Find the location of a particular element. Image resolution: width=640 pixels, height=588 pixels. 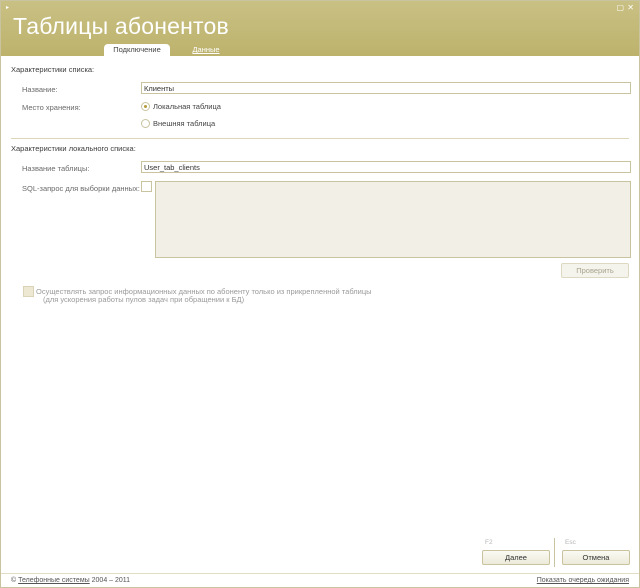

cancel-button: Отмена is located at coordinates (596, 557).